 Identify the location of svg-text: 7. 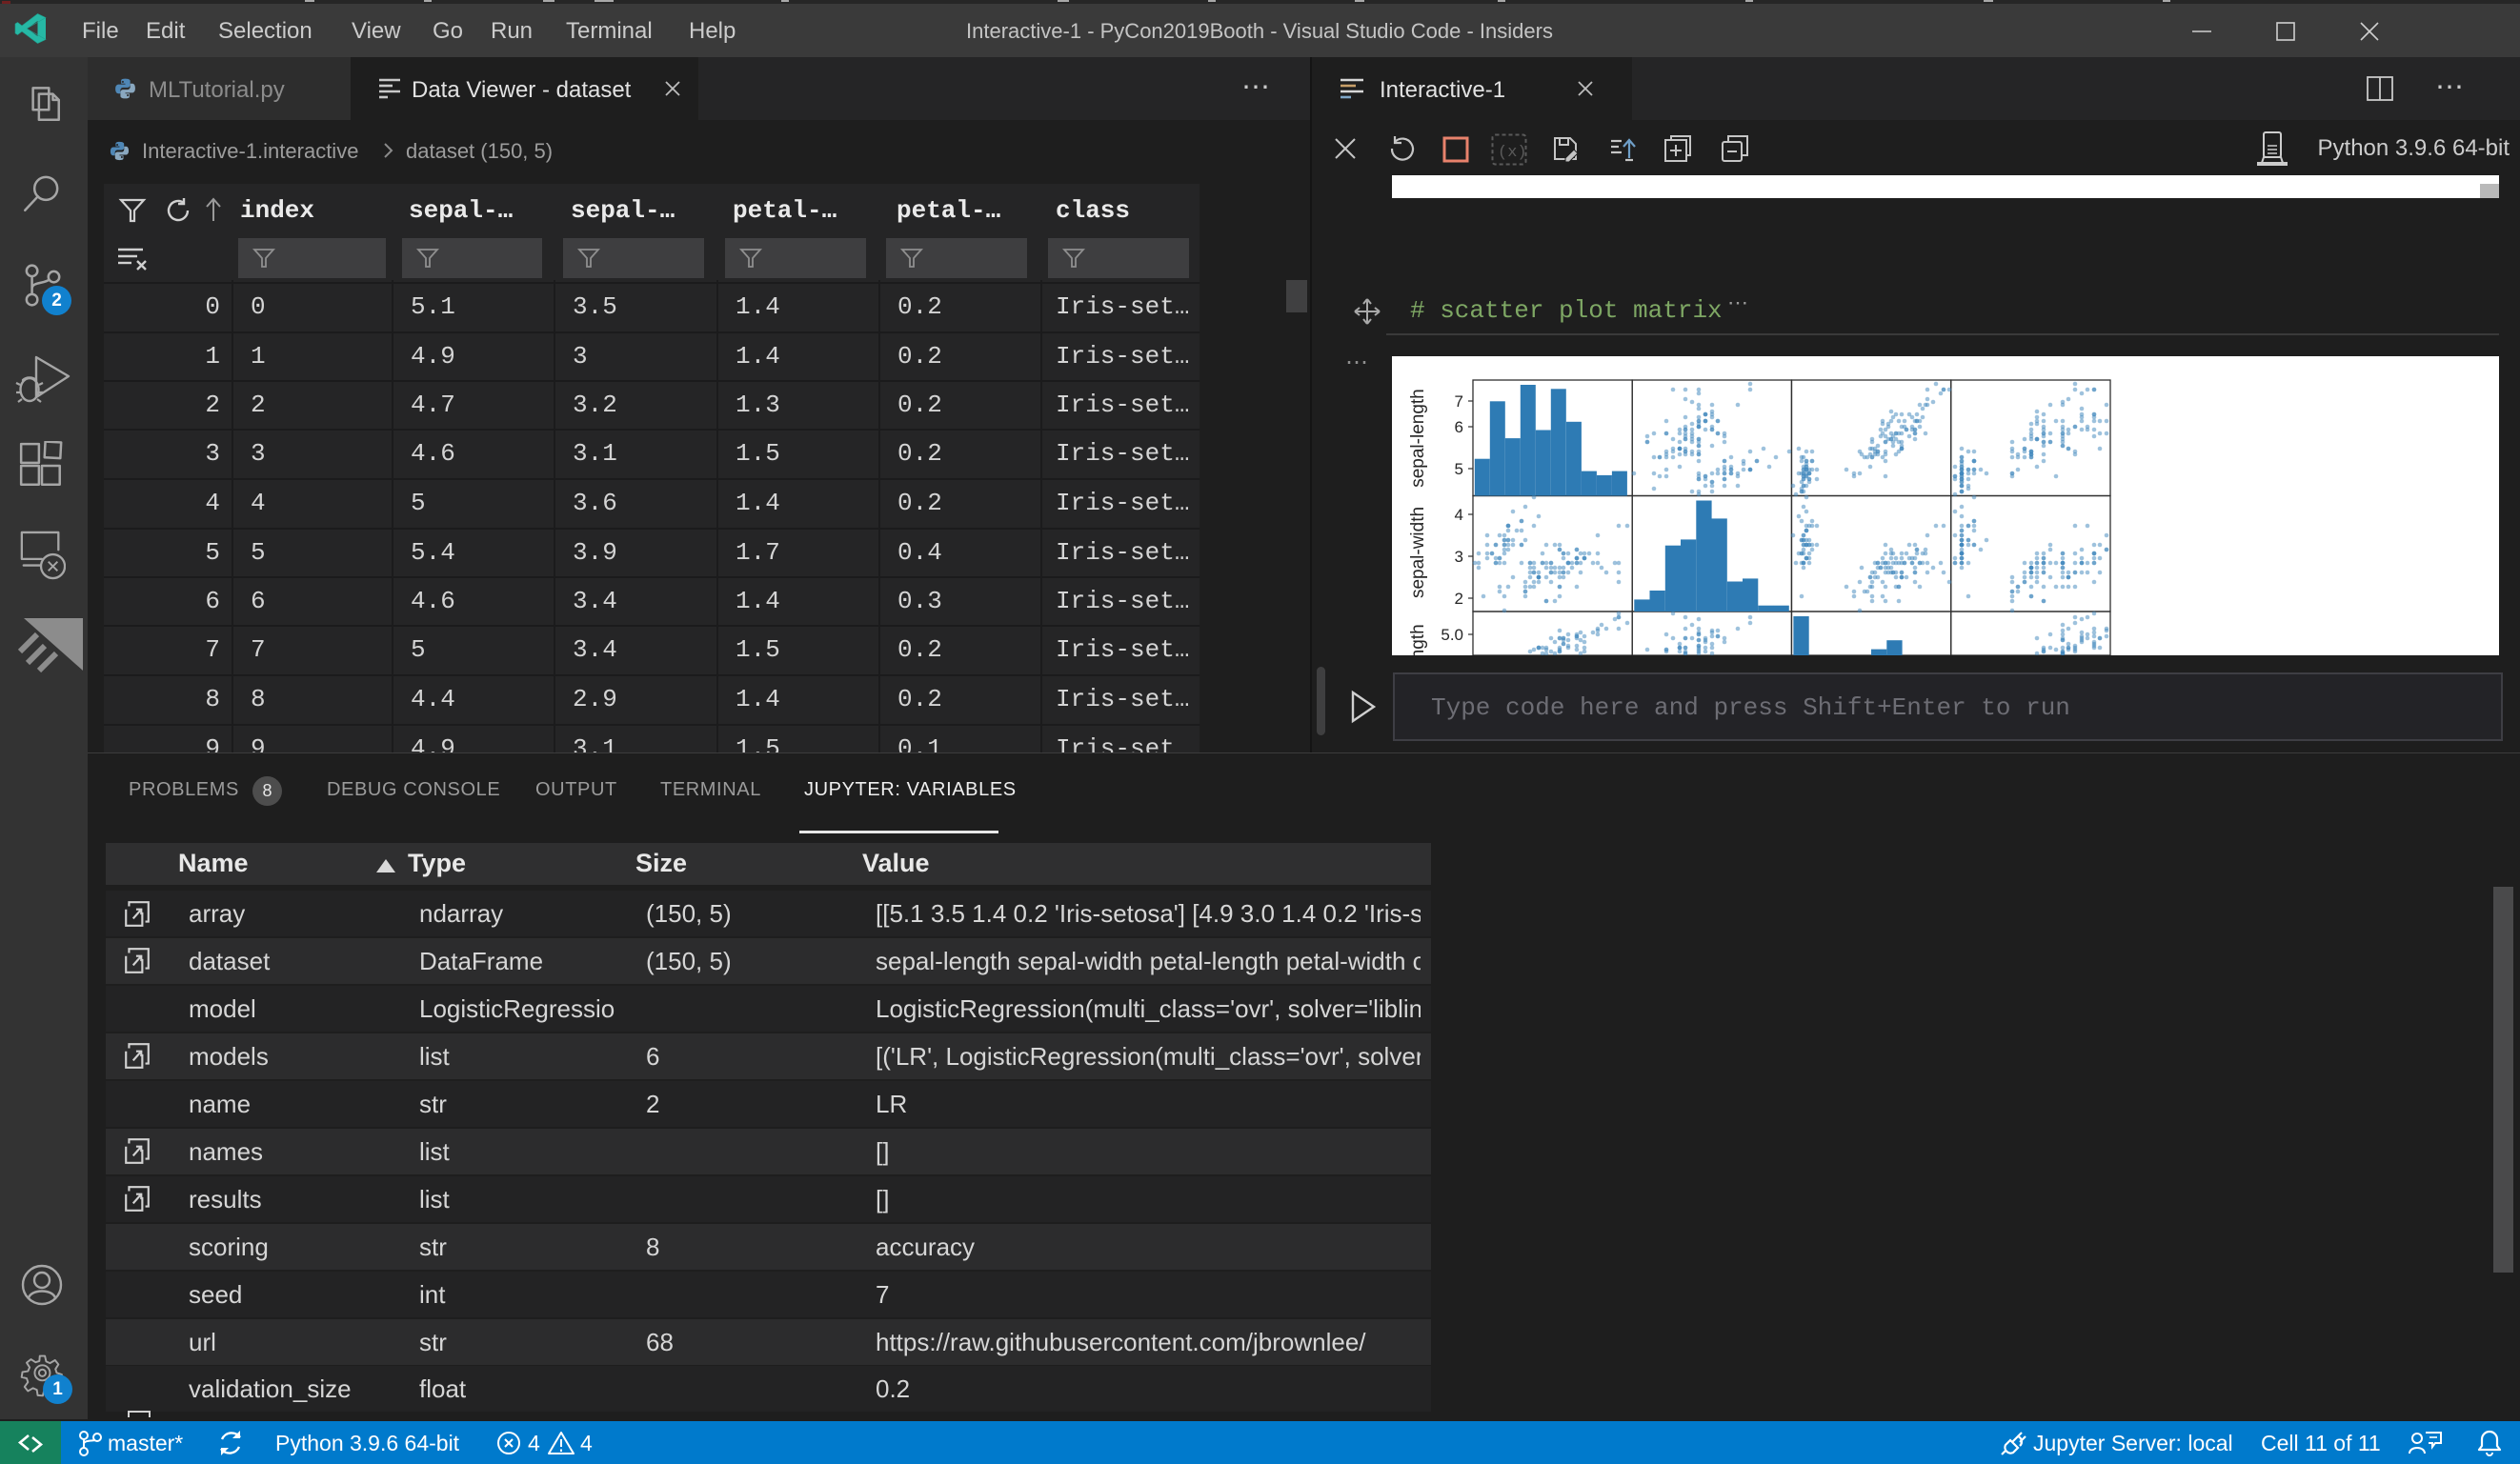
(1459, 401).